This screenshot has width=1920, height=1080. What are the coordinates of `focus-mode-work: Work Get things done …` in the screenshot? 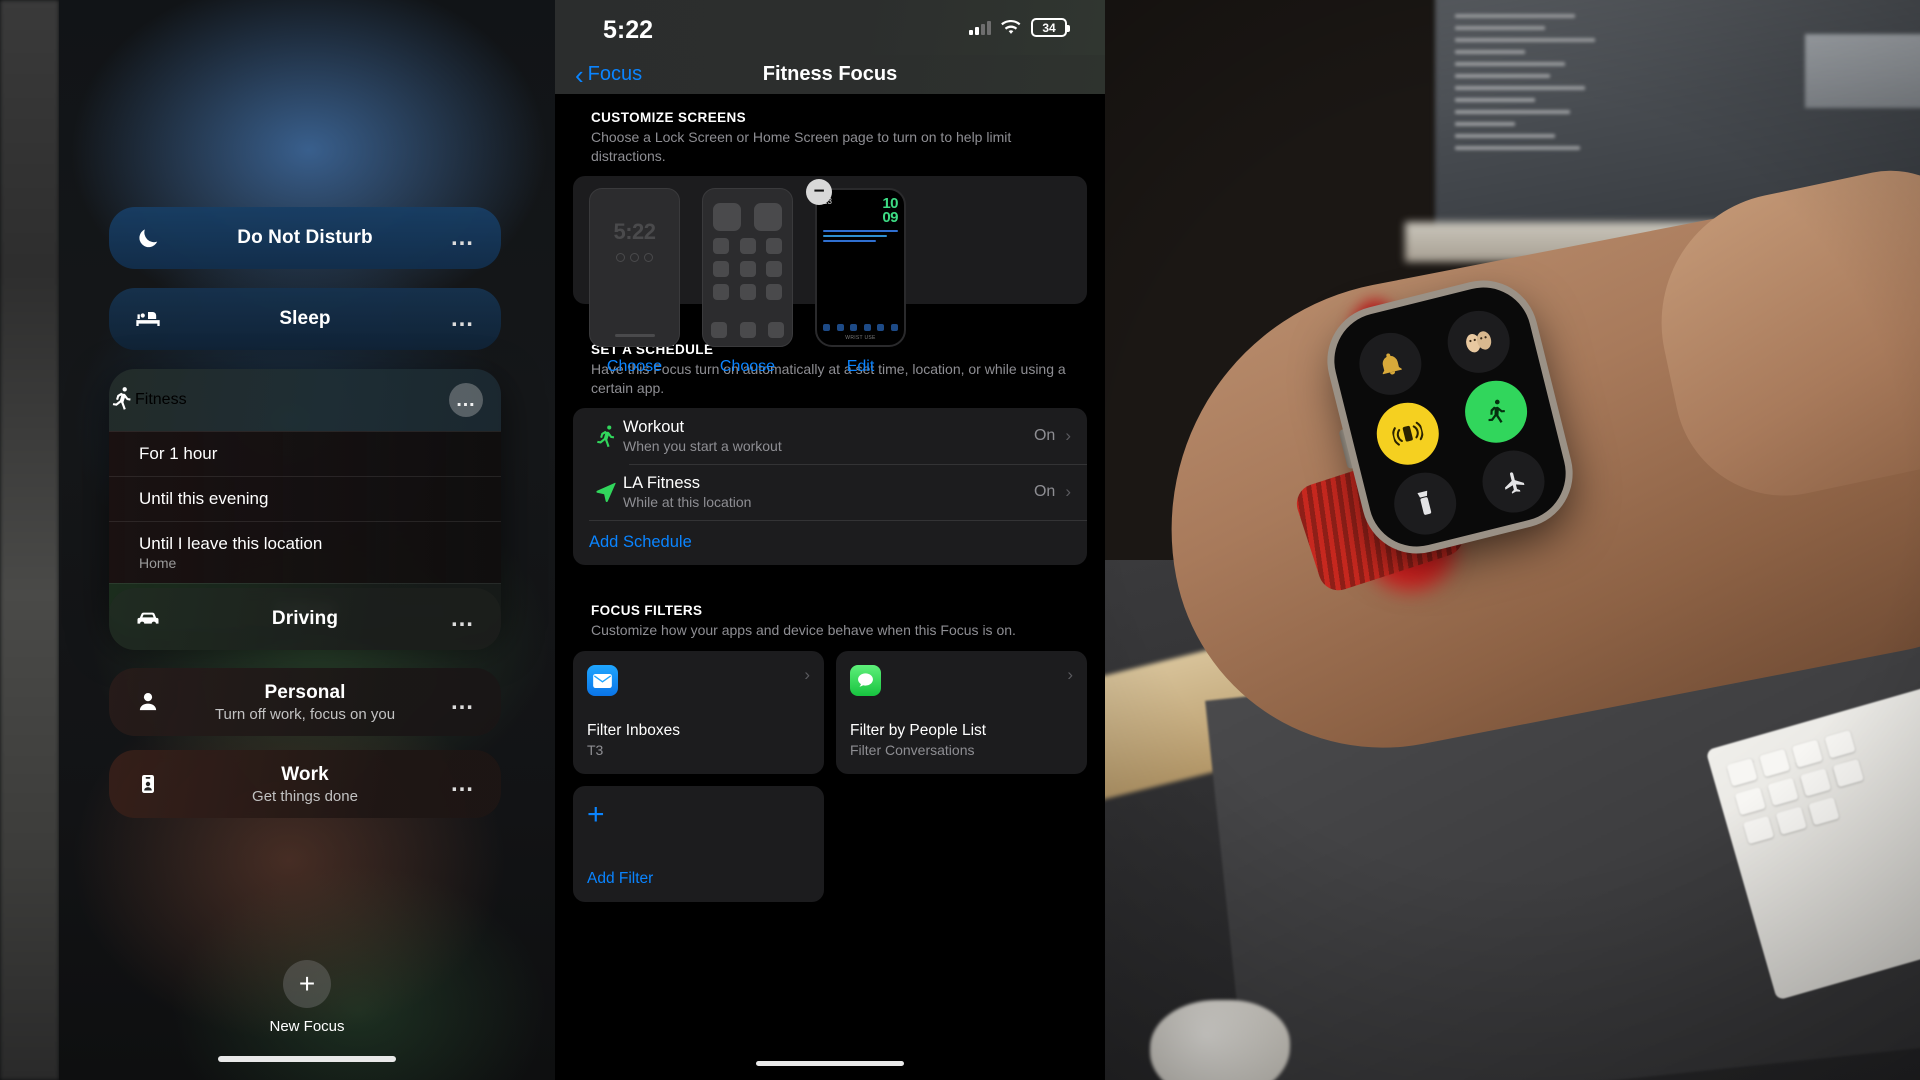 It's located at (305, 784).